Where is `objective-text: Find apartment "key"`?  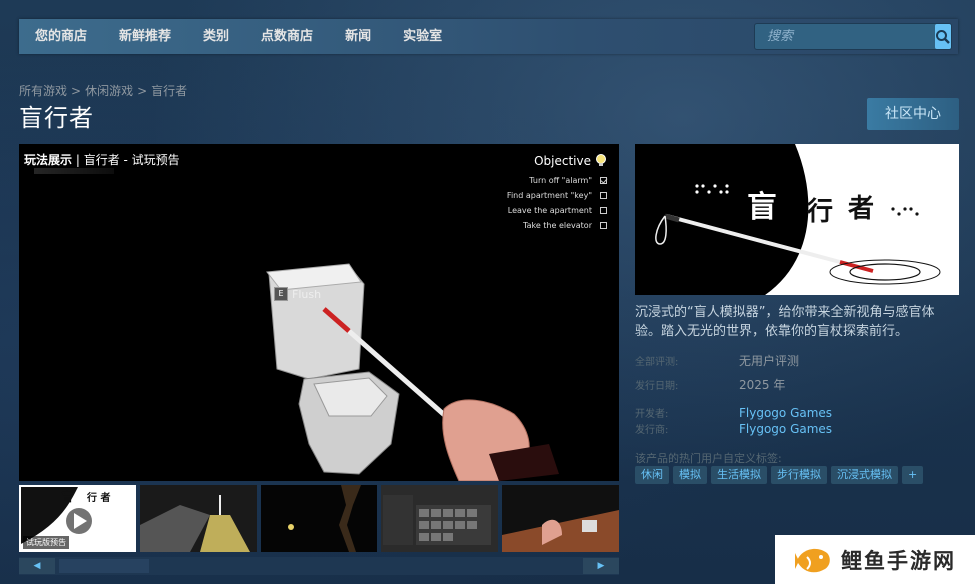 objective-text: Find apartment "key" is located at coordinates (549, 195).